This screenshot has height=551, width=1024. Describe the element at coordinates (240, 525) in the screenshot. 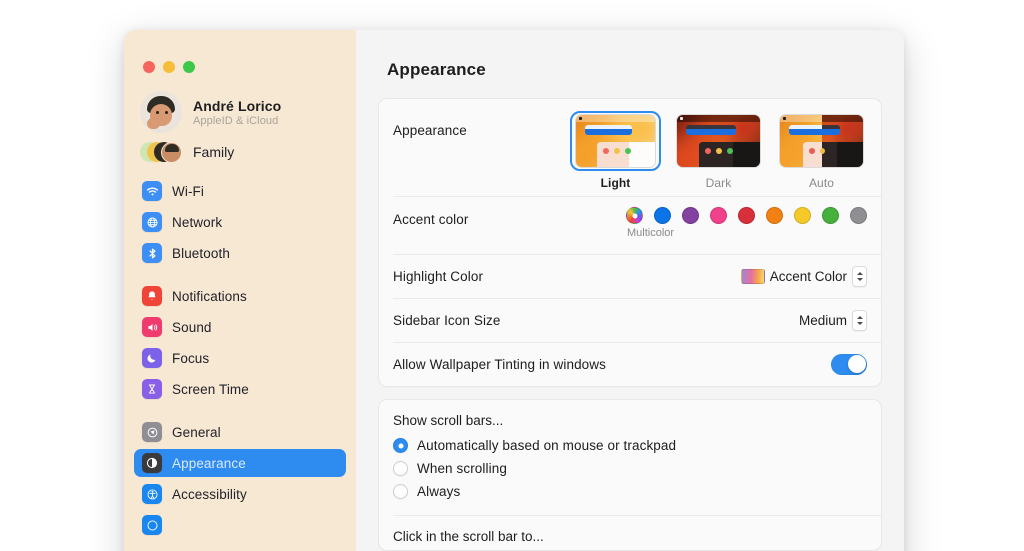

I see `sidebar-item-partial` at that location.